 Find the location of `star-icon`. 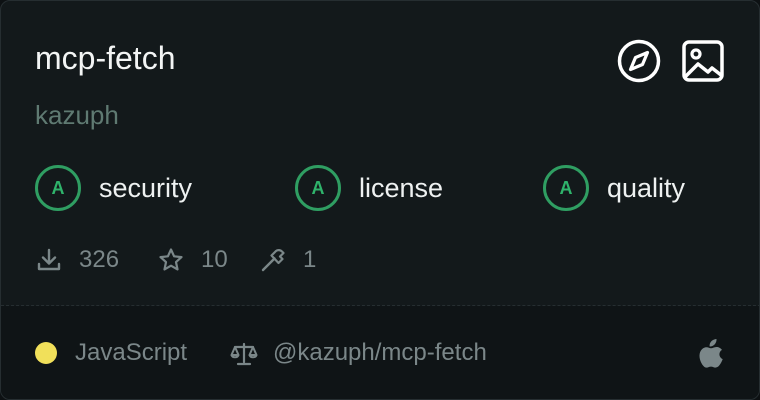

star-icon is located at coordinates (171, 260).